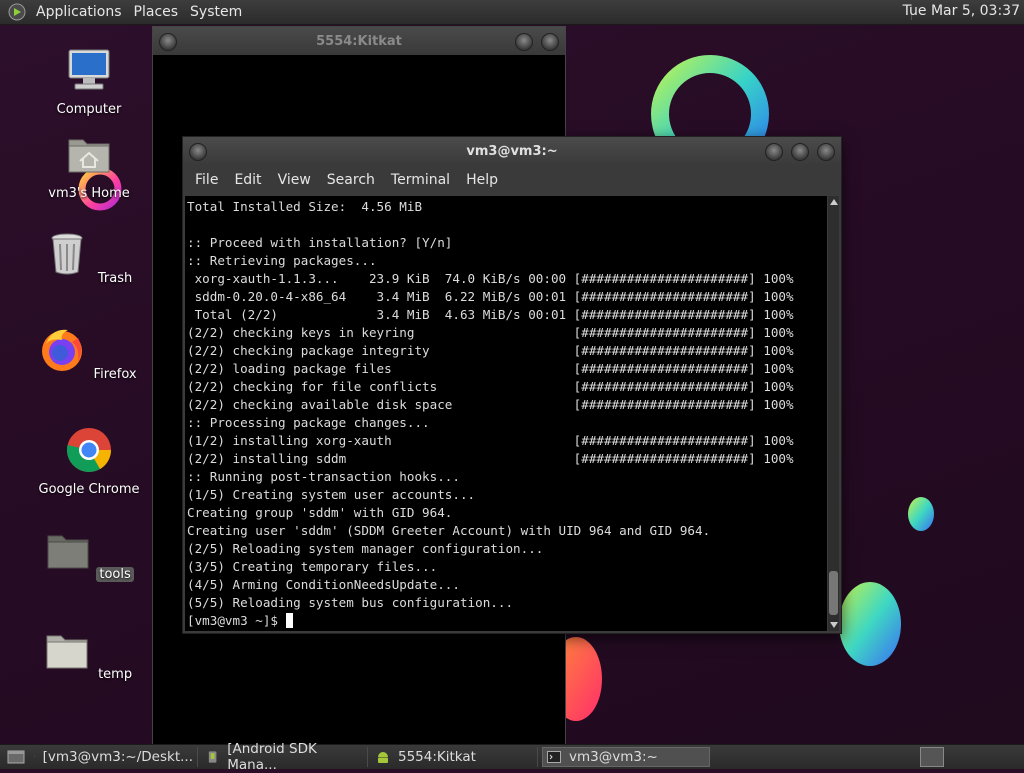 The width and height of the screenshot is (1024, 773). I want to click on desktop-icon-tools: tools, so click(89, 554).